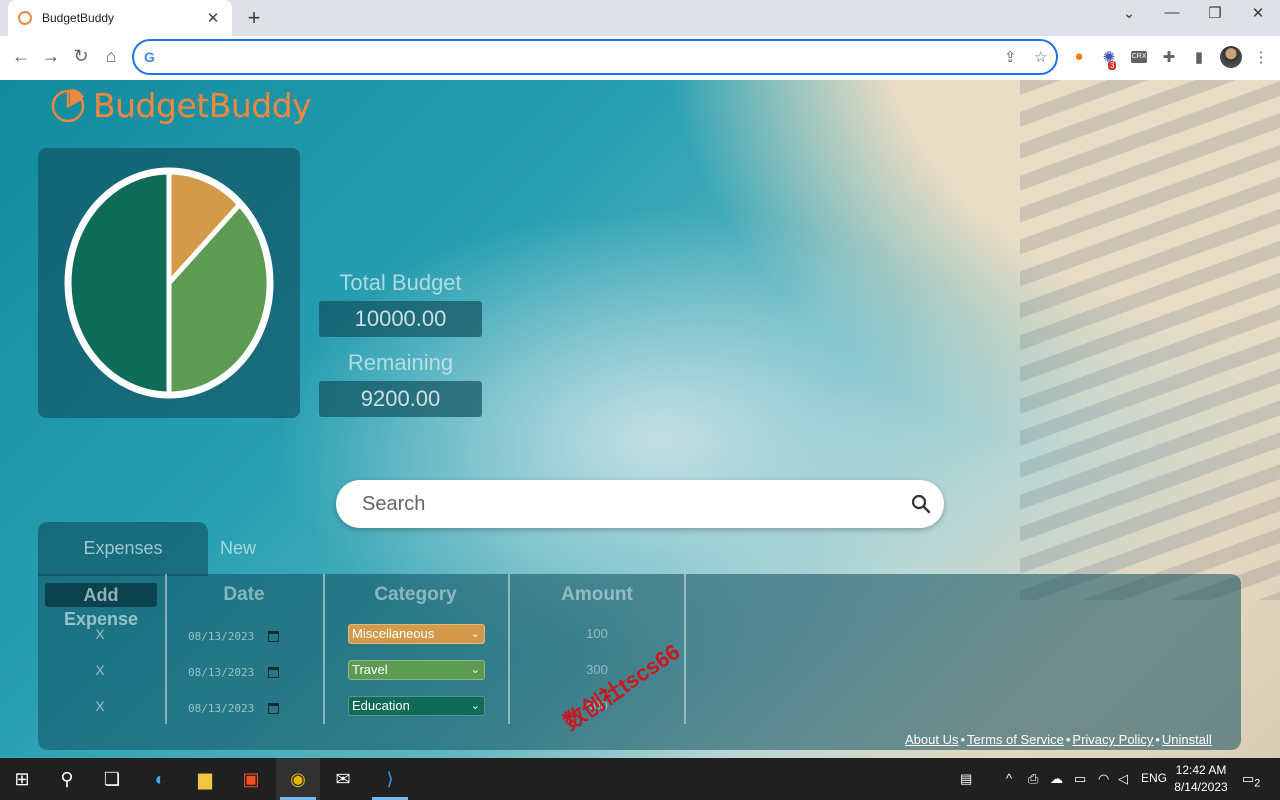 The image size is (1280, 800). I want to click on address-bar: G ⇪ ☆, so click(595, 57).